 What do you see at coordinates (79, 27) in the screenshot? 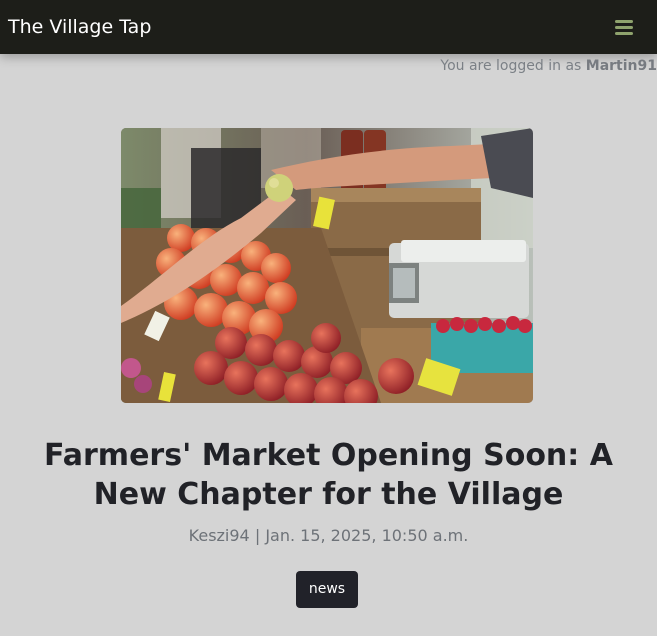
I see `site-brand-link: The Village Tap` at bounding box center [79, 27].